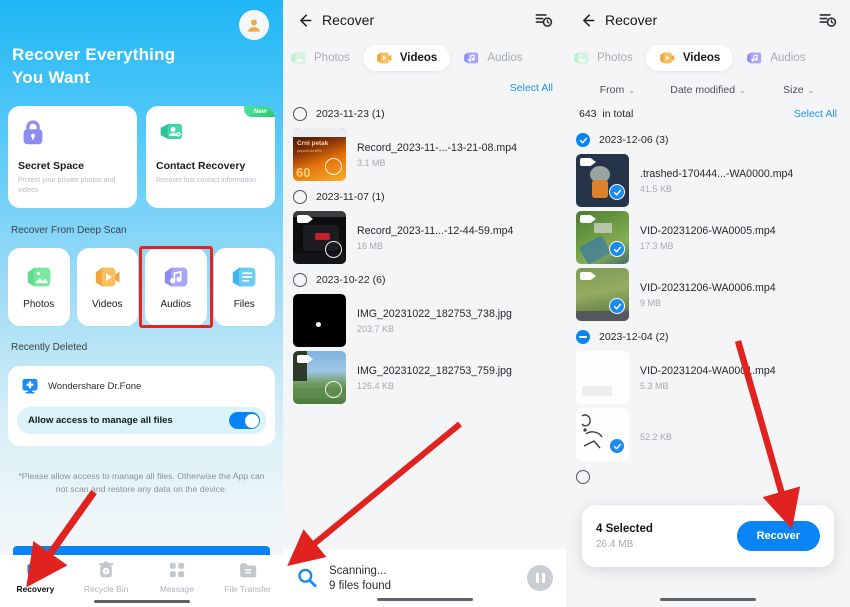  Describe the element at coordinates (141, 386) in the screenshot. I see `app-row-drfone: Wondershare Dr.Fone` at that location.